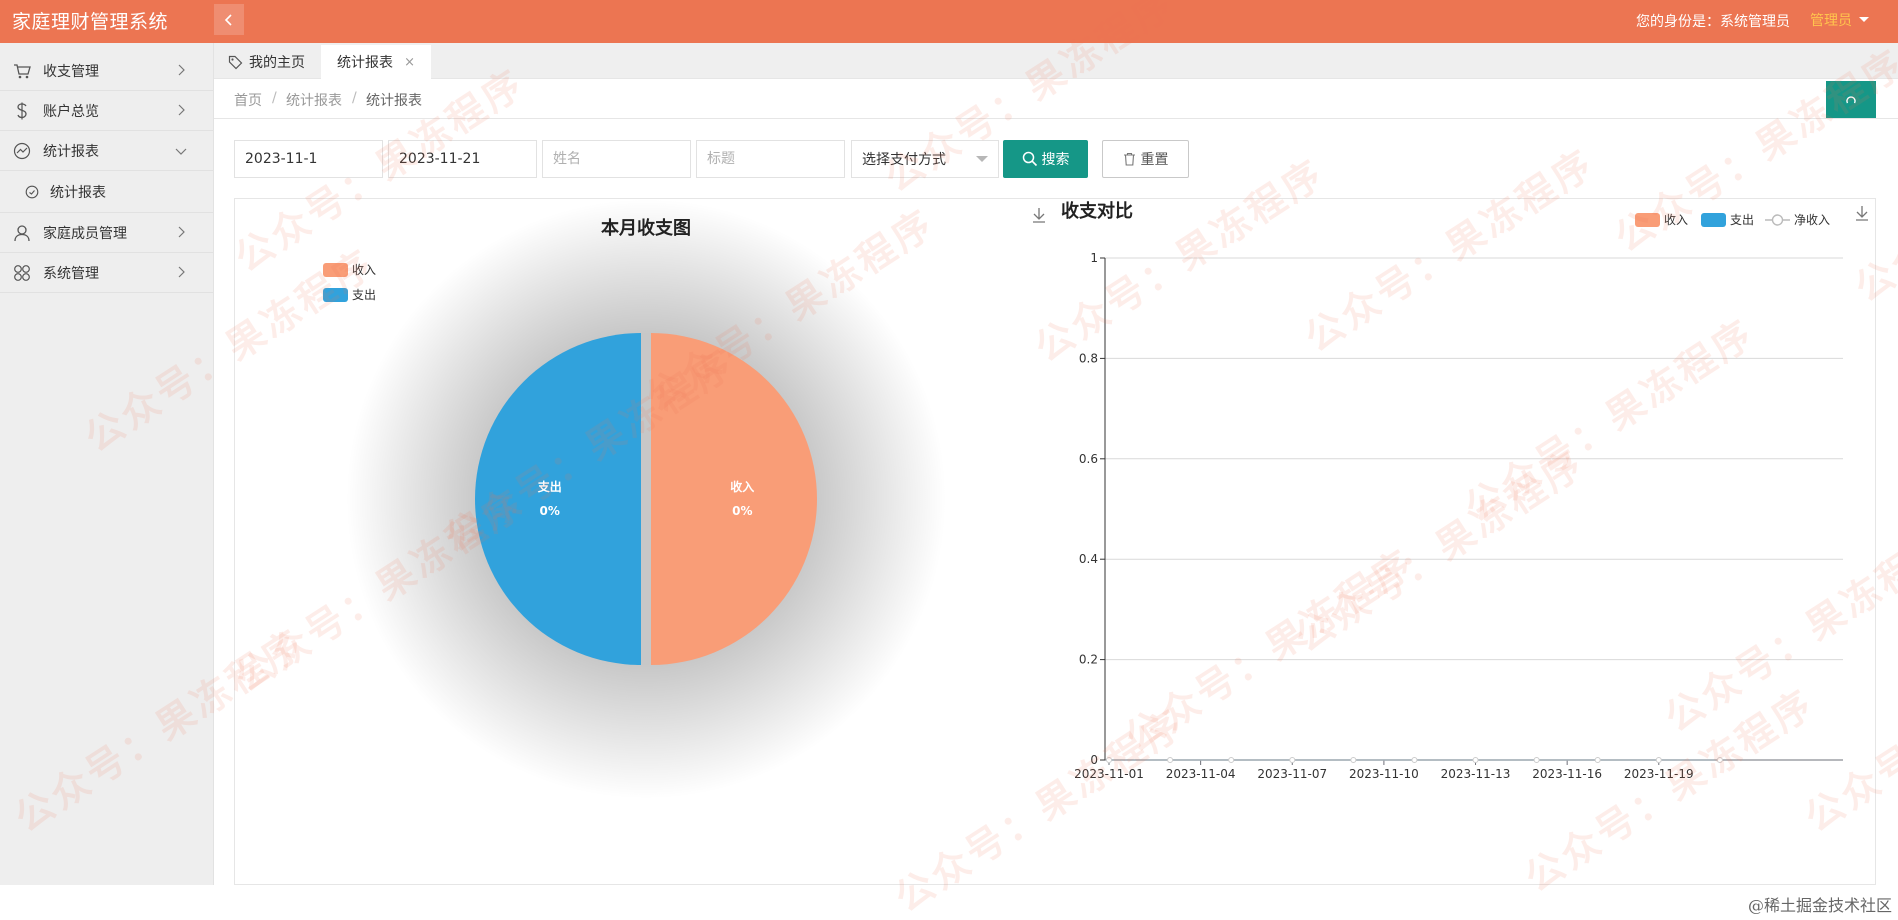 The width and height of the screenshot is (1898, 920). Describe the element at coordinates (1088, 358) in the screenshot. I see `y-tick-label: 0.8` at that location.